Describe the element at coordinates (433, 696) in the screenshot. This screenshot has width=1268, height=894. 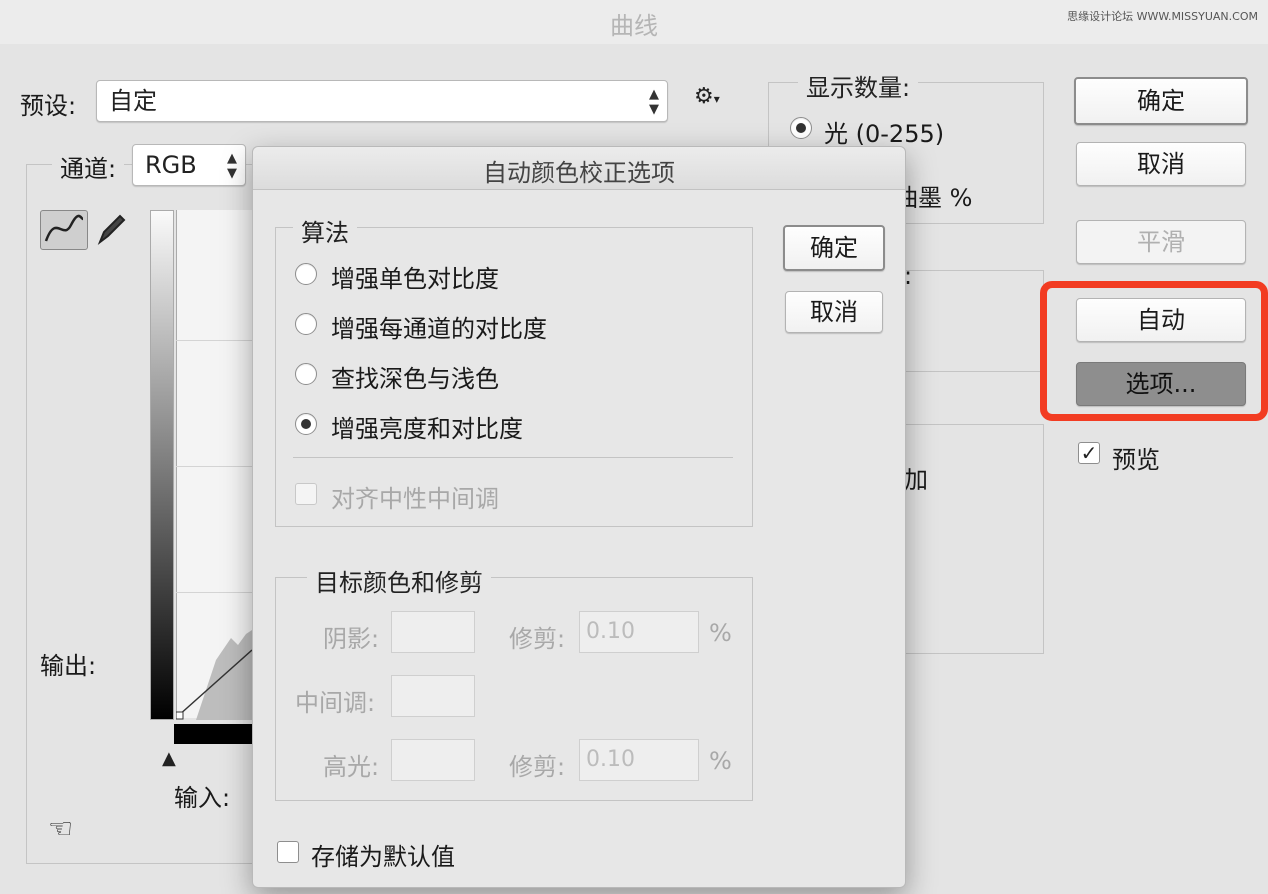
I see `midtones-color-swatch` at that location.